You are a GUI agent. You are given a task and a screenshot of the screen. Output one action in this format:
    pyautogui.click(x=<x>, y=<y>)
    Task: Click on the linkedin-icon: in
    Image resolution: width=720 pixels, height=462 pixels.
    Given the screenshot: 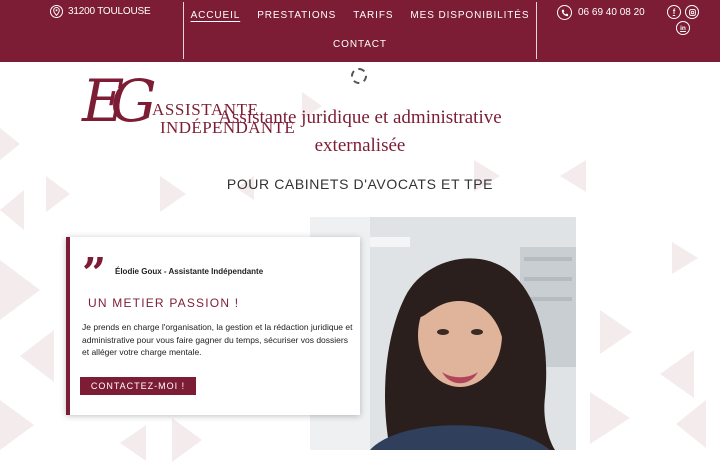 What is the action you would take?
    pyautogui.click(x=683, y=28)
    